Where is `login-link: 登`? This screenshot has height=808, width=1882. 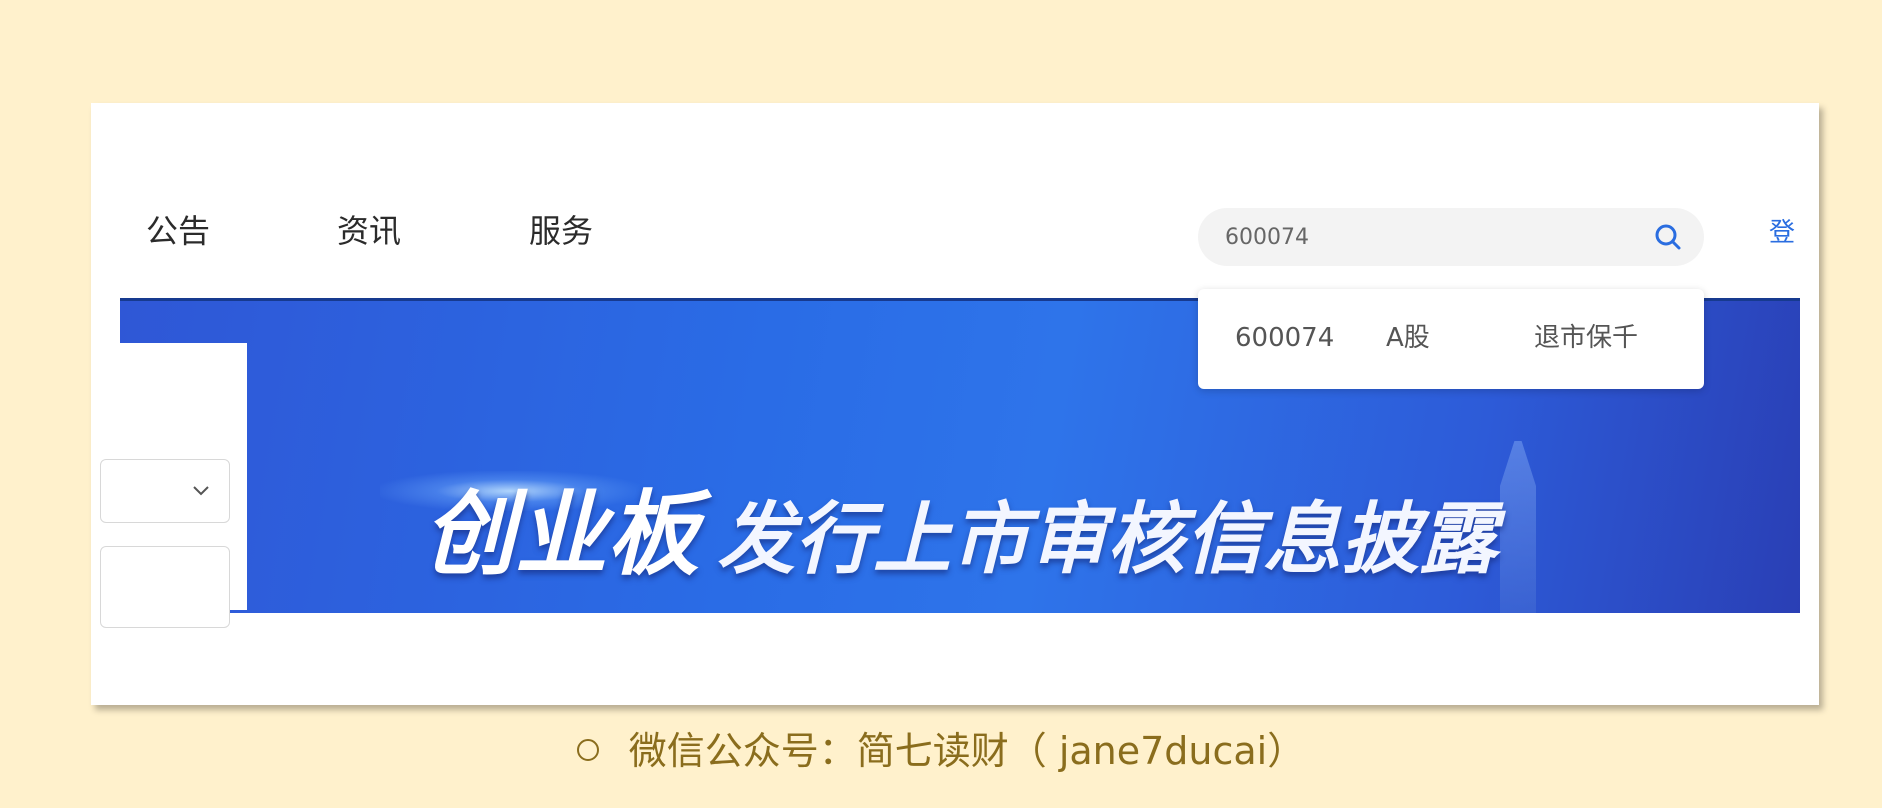 login-link: 登 is located at coordinates (1782, 233).